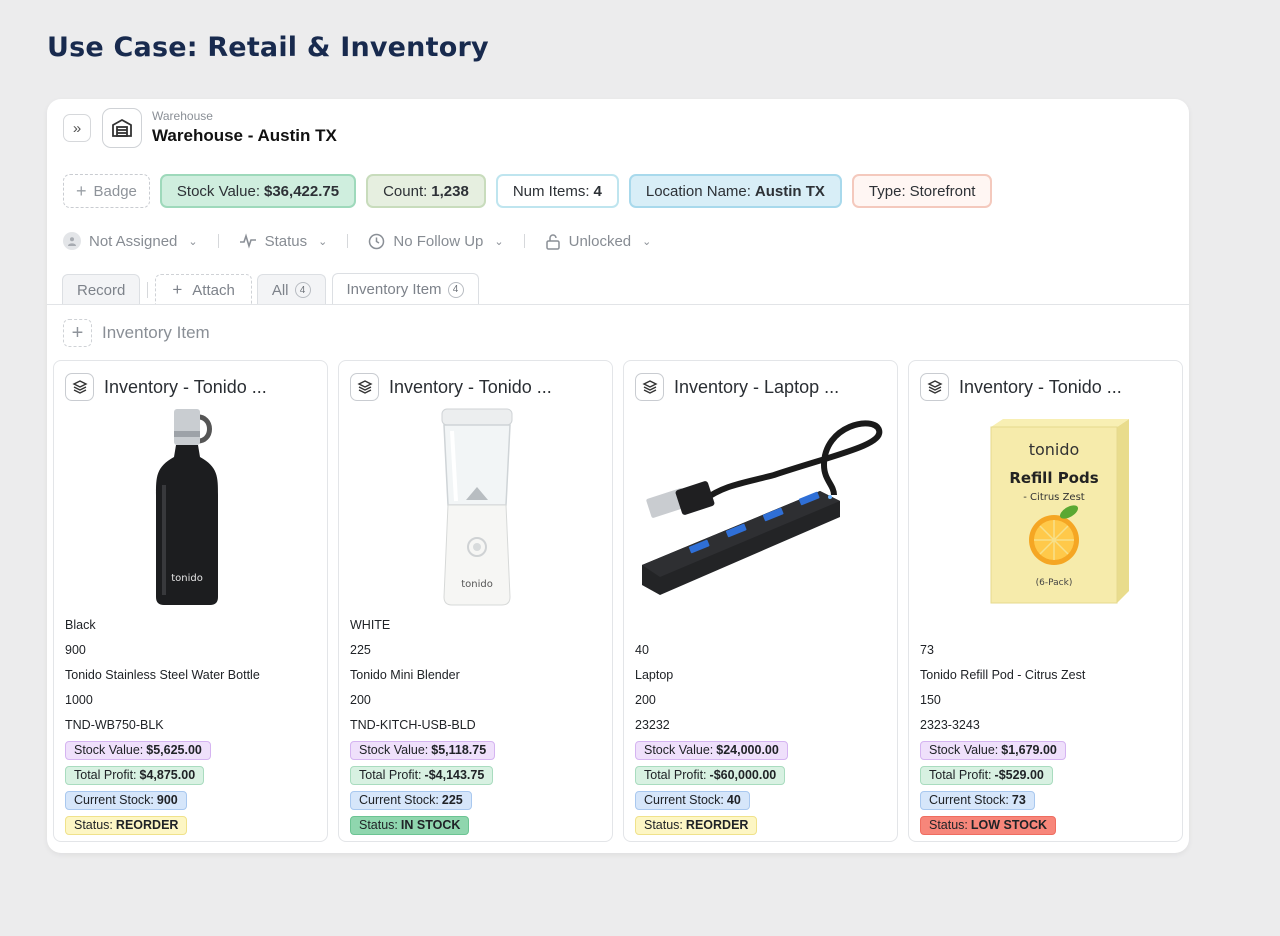 Image resolution: width=1280 pixels, height=936 pixels. What do you see at coordinates (761, 507) in the screenshot?
I see `product-image-usb-hub` at bounding box center [761, 507].